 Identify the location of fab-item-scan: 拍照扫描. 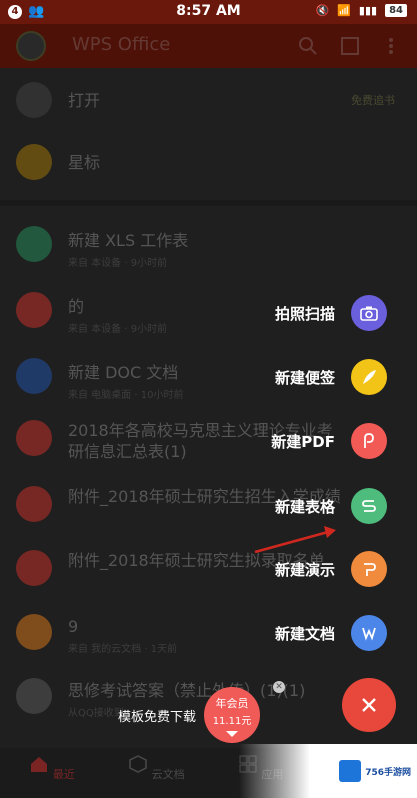
(247, 313).